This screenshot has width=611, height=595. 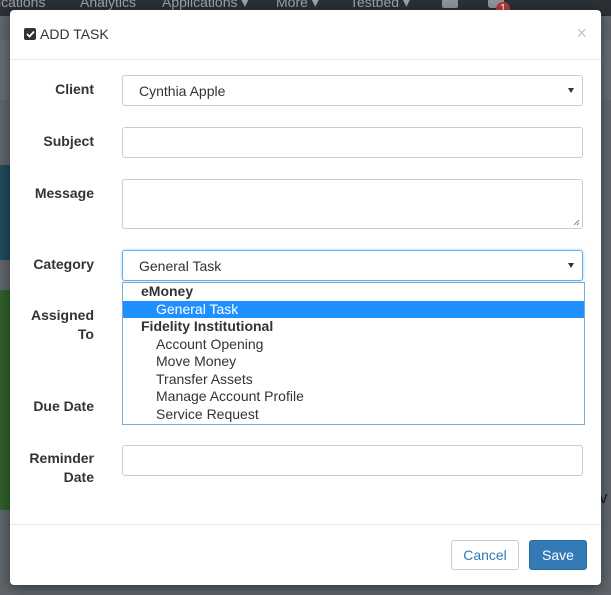 What do you see at coordinates (352, 265) in the screenshot?
I see `category-select: General Task` at bounding box center [352, 265].